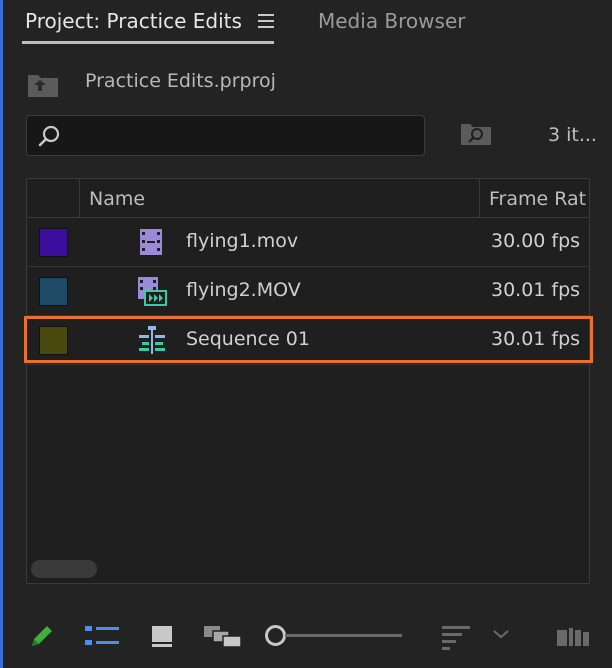 This screenshot has width=612, height=668. I want to click on automate-to-sequence-icon, so click(573, 637).